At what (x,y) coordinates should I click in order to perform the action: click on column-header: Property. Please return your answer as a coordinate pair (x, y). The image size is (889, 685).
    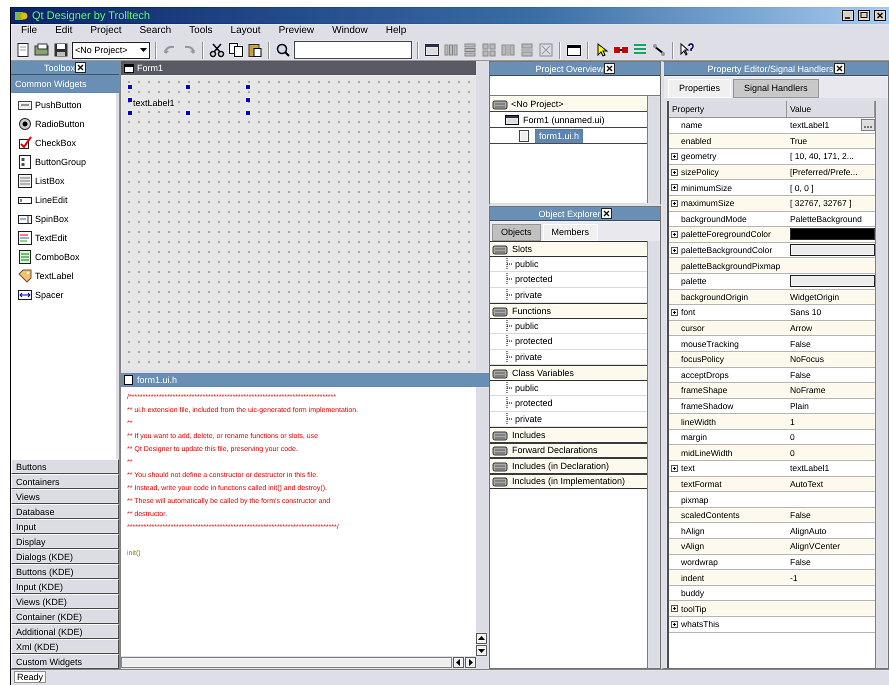
    Looking at the image, I should click on (728, 109).